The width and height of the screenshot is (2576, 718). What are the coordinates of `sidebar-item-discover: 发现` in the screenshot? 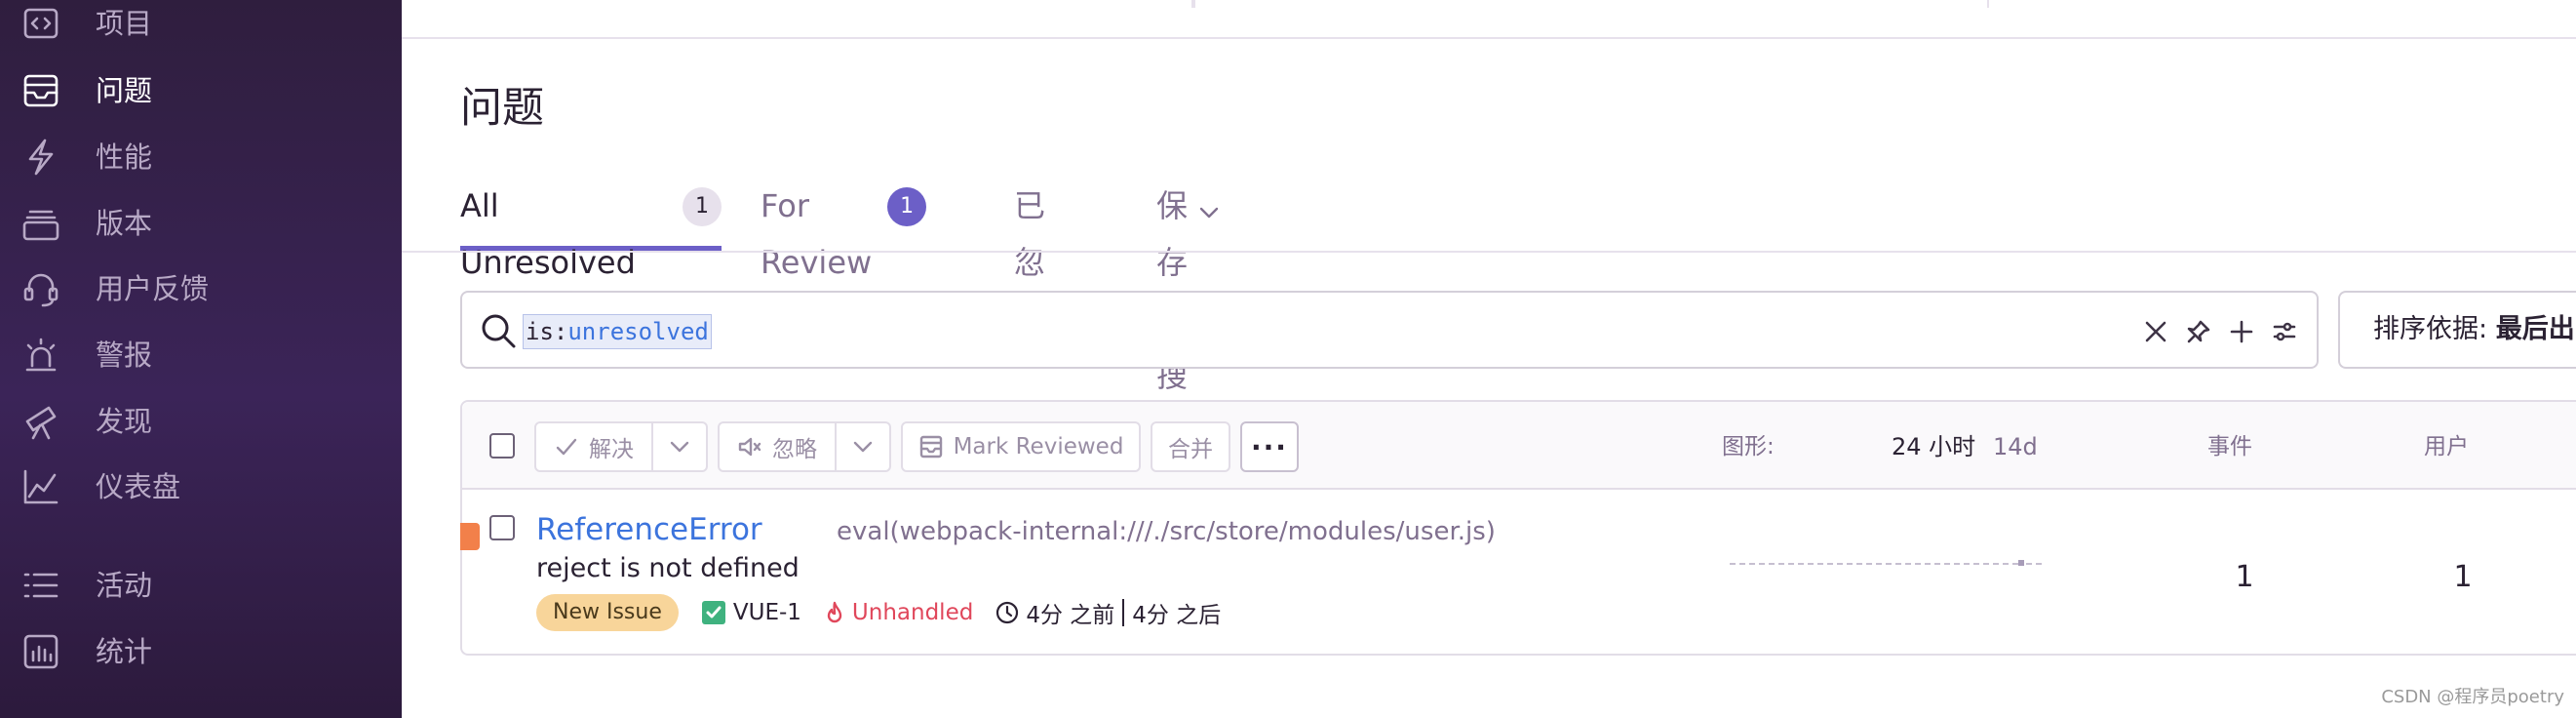 It's located at (201, 421).